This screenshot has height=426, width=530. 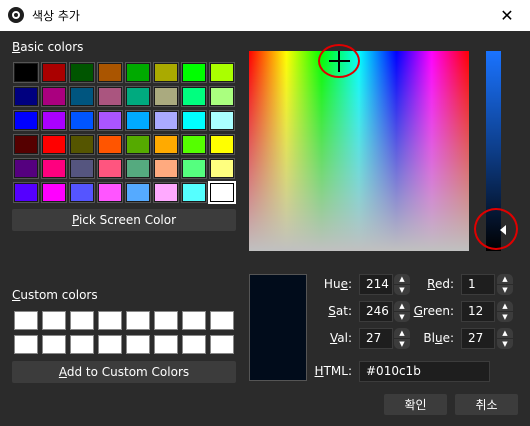 I want to click on val-up-icon: ▲, so click(x=402, y=333).